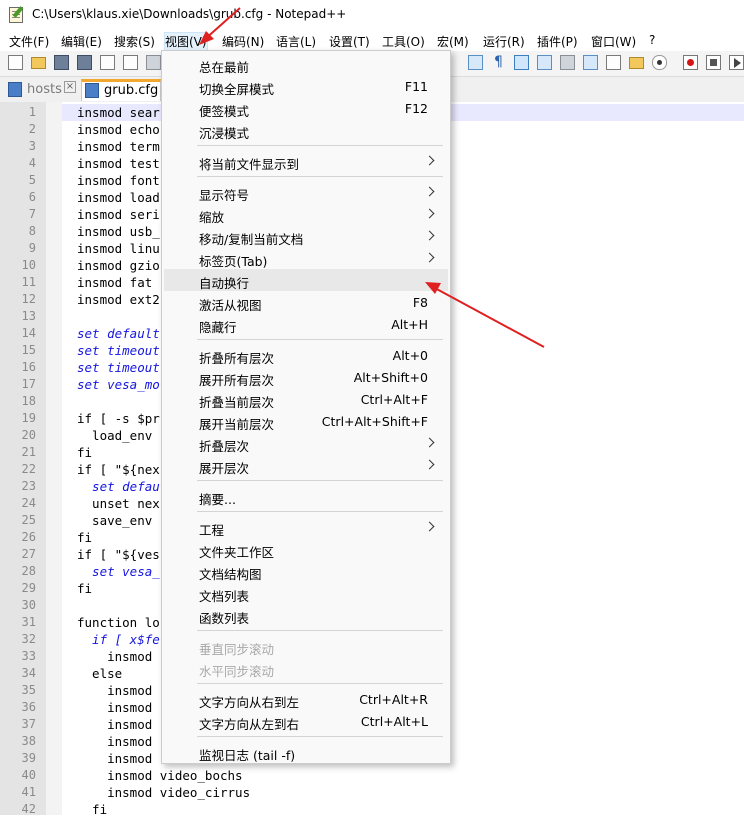 The height and width of the screenshot is (818, 744). I want to click on view-menu-item: 展开所有层次 Alt+Shift+0, so click(306, 377).